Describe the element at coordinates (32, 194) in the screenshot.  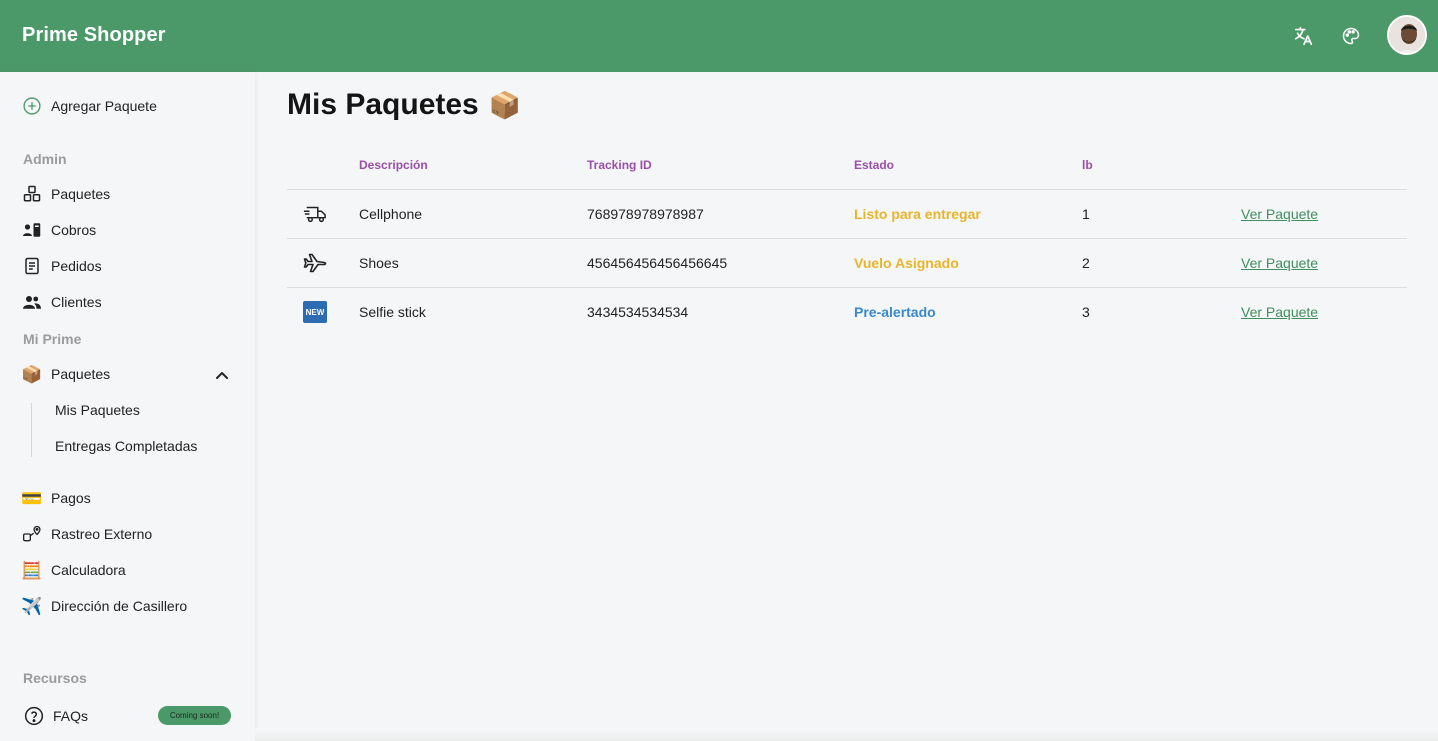
I see `boxes-icon` at that location.